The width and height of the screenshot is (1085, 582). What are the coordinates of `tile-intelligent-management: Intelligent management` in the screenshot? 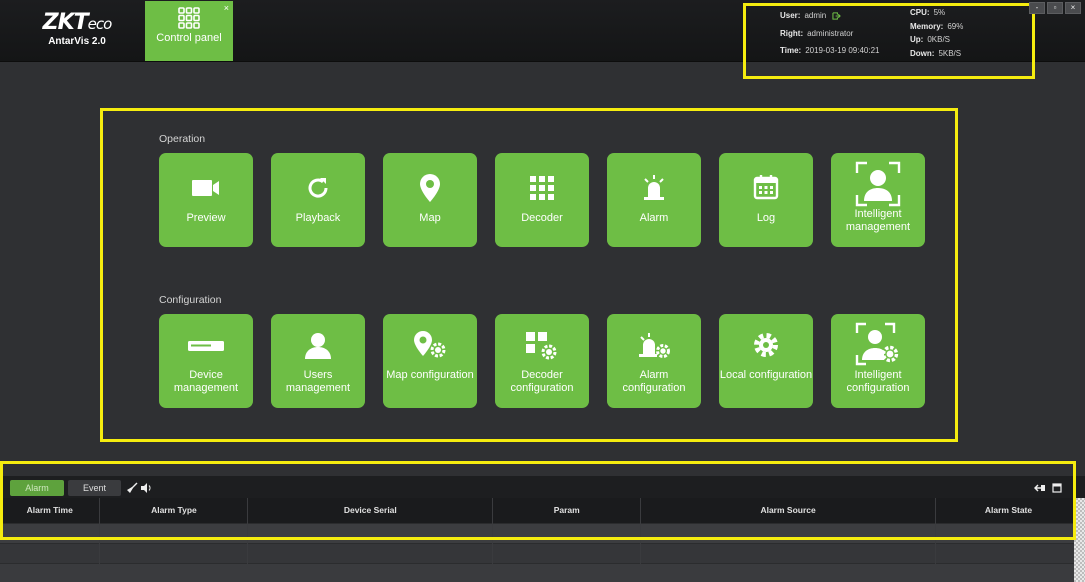 It's located at (878, 200).